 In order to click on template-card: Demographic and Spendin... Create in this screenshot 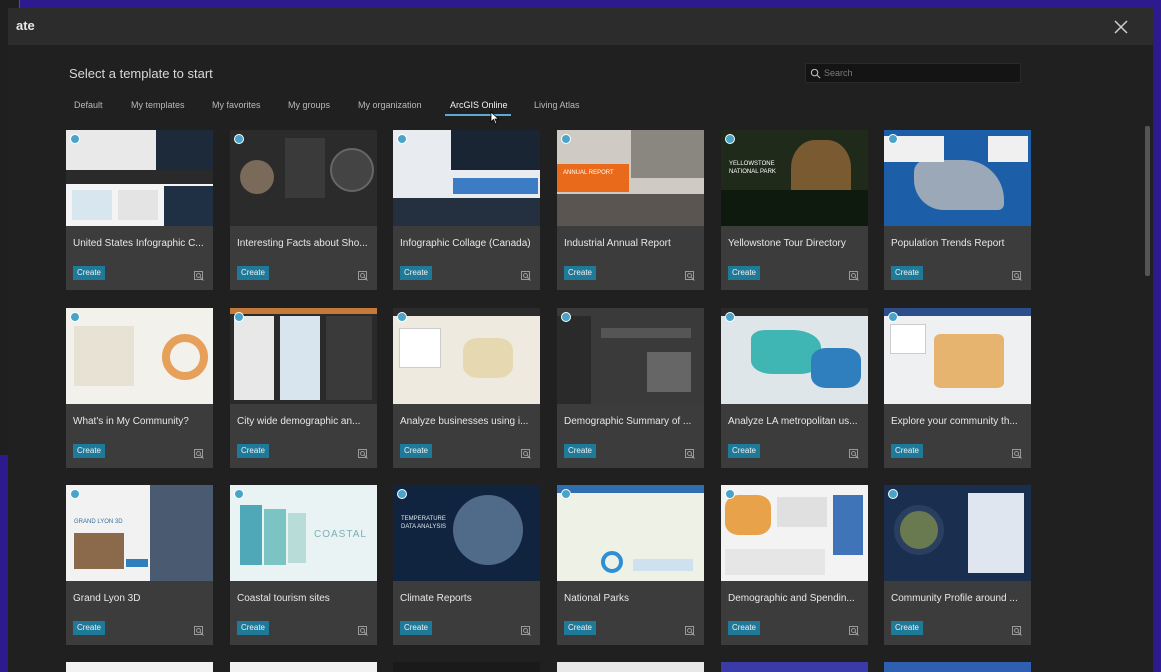, I will do `click(794, 565)`.